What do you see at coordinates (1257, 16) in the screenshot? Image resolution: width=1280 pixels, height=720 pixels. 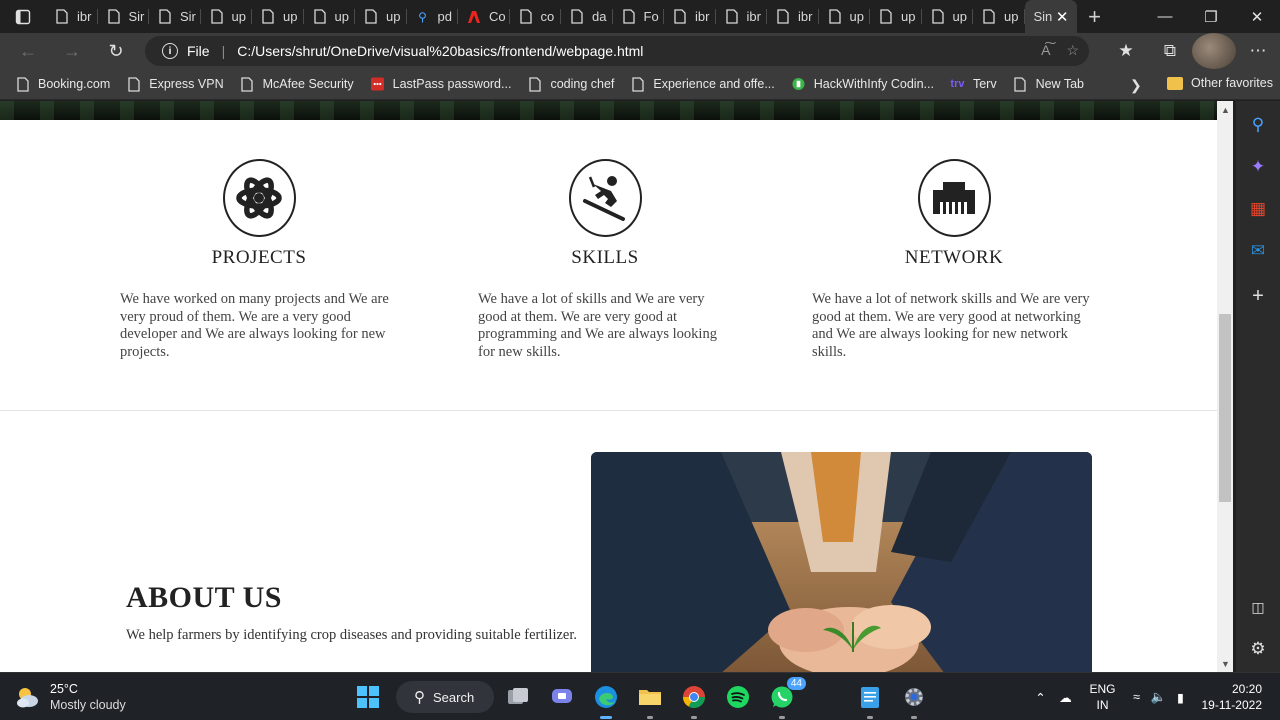 I see `close-window-button: ✕` at bounding box center [1257, 16].